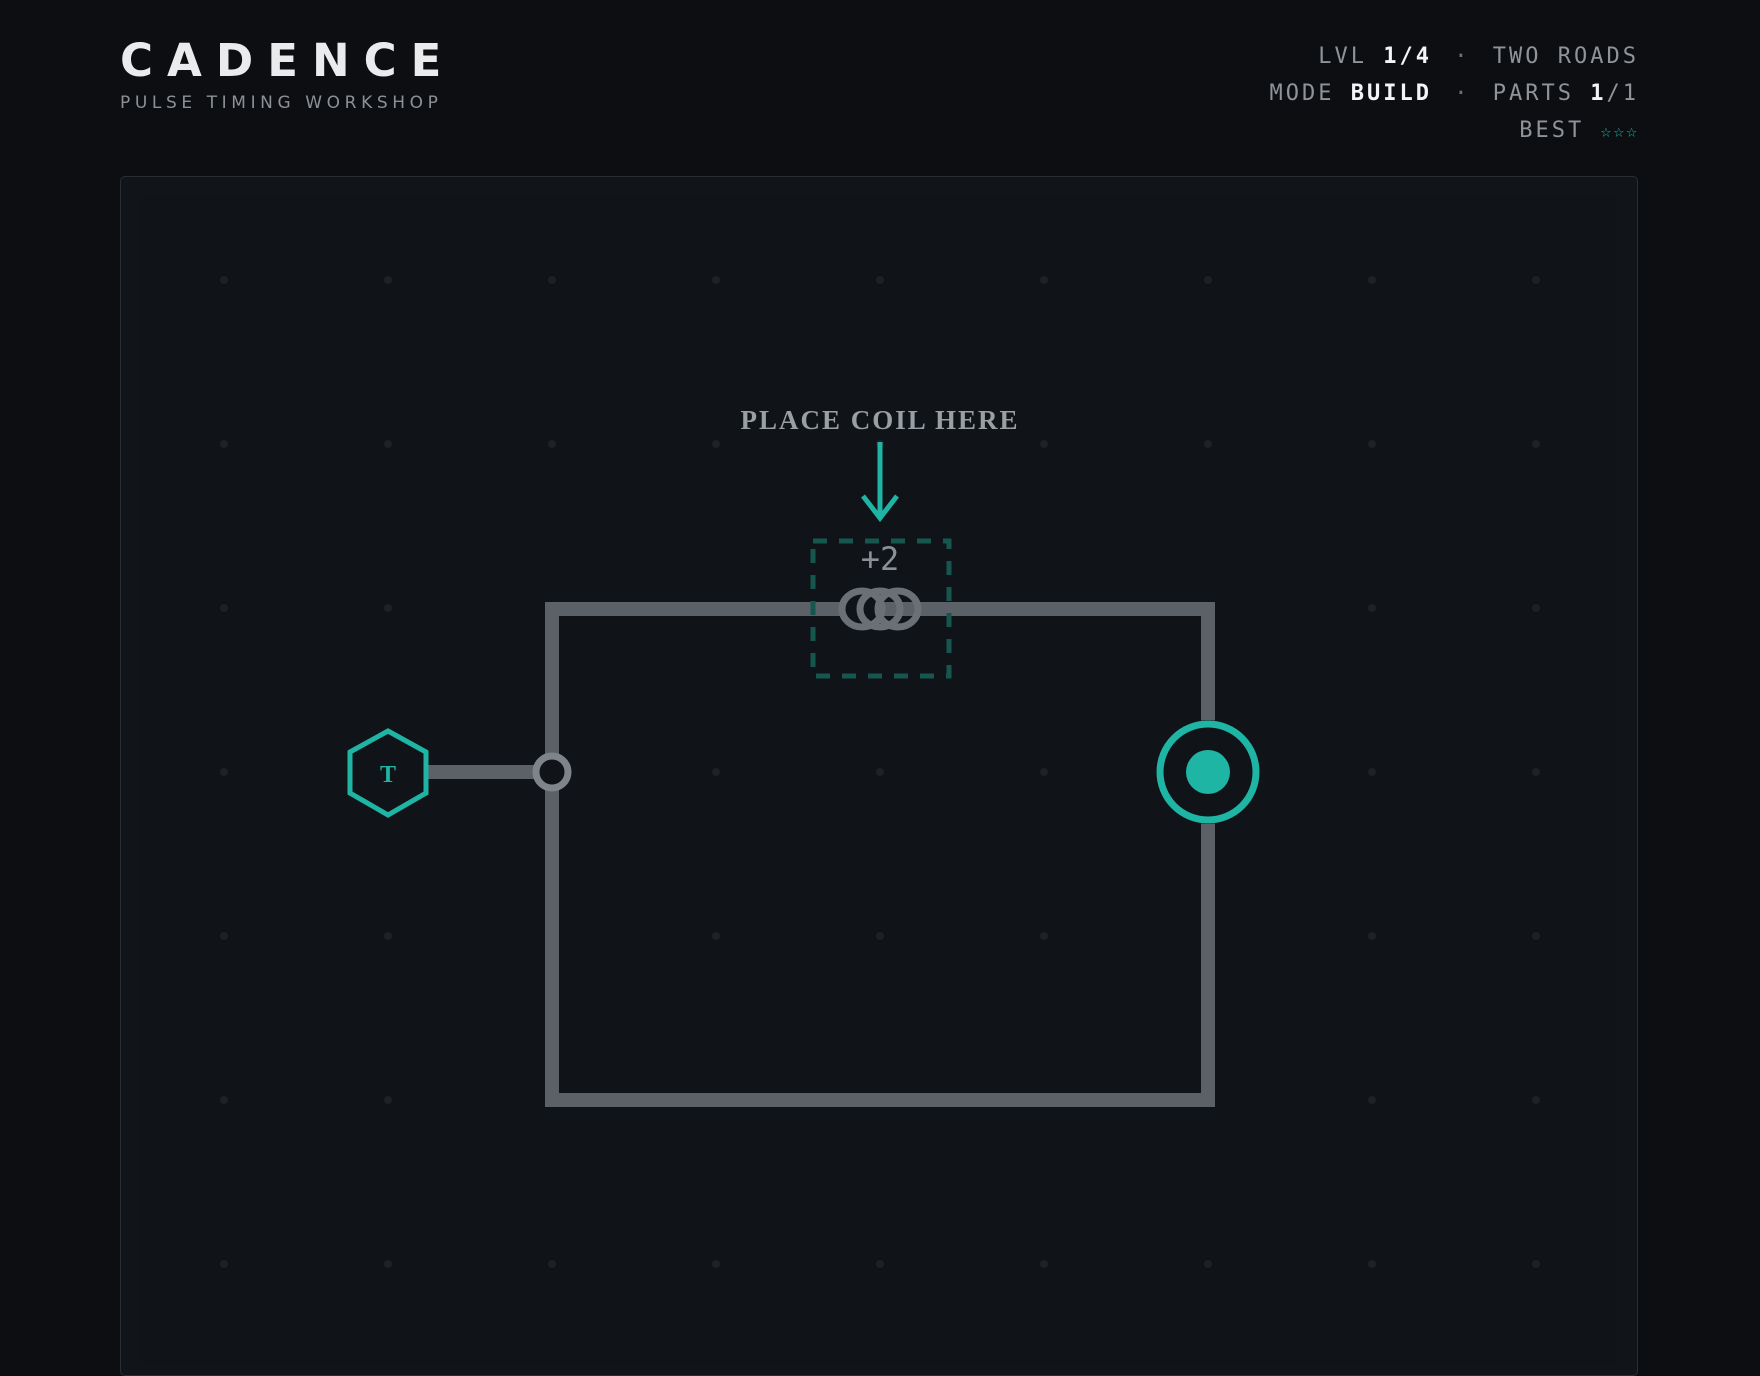 This screenshot has height=1376, width=1760. Describe the element at coordinates (880, 482) in the screenshot. I see `arrow-down-icon` at that location.